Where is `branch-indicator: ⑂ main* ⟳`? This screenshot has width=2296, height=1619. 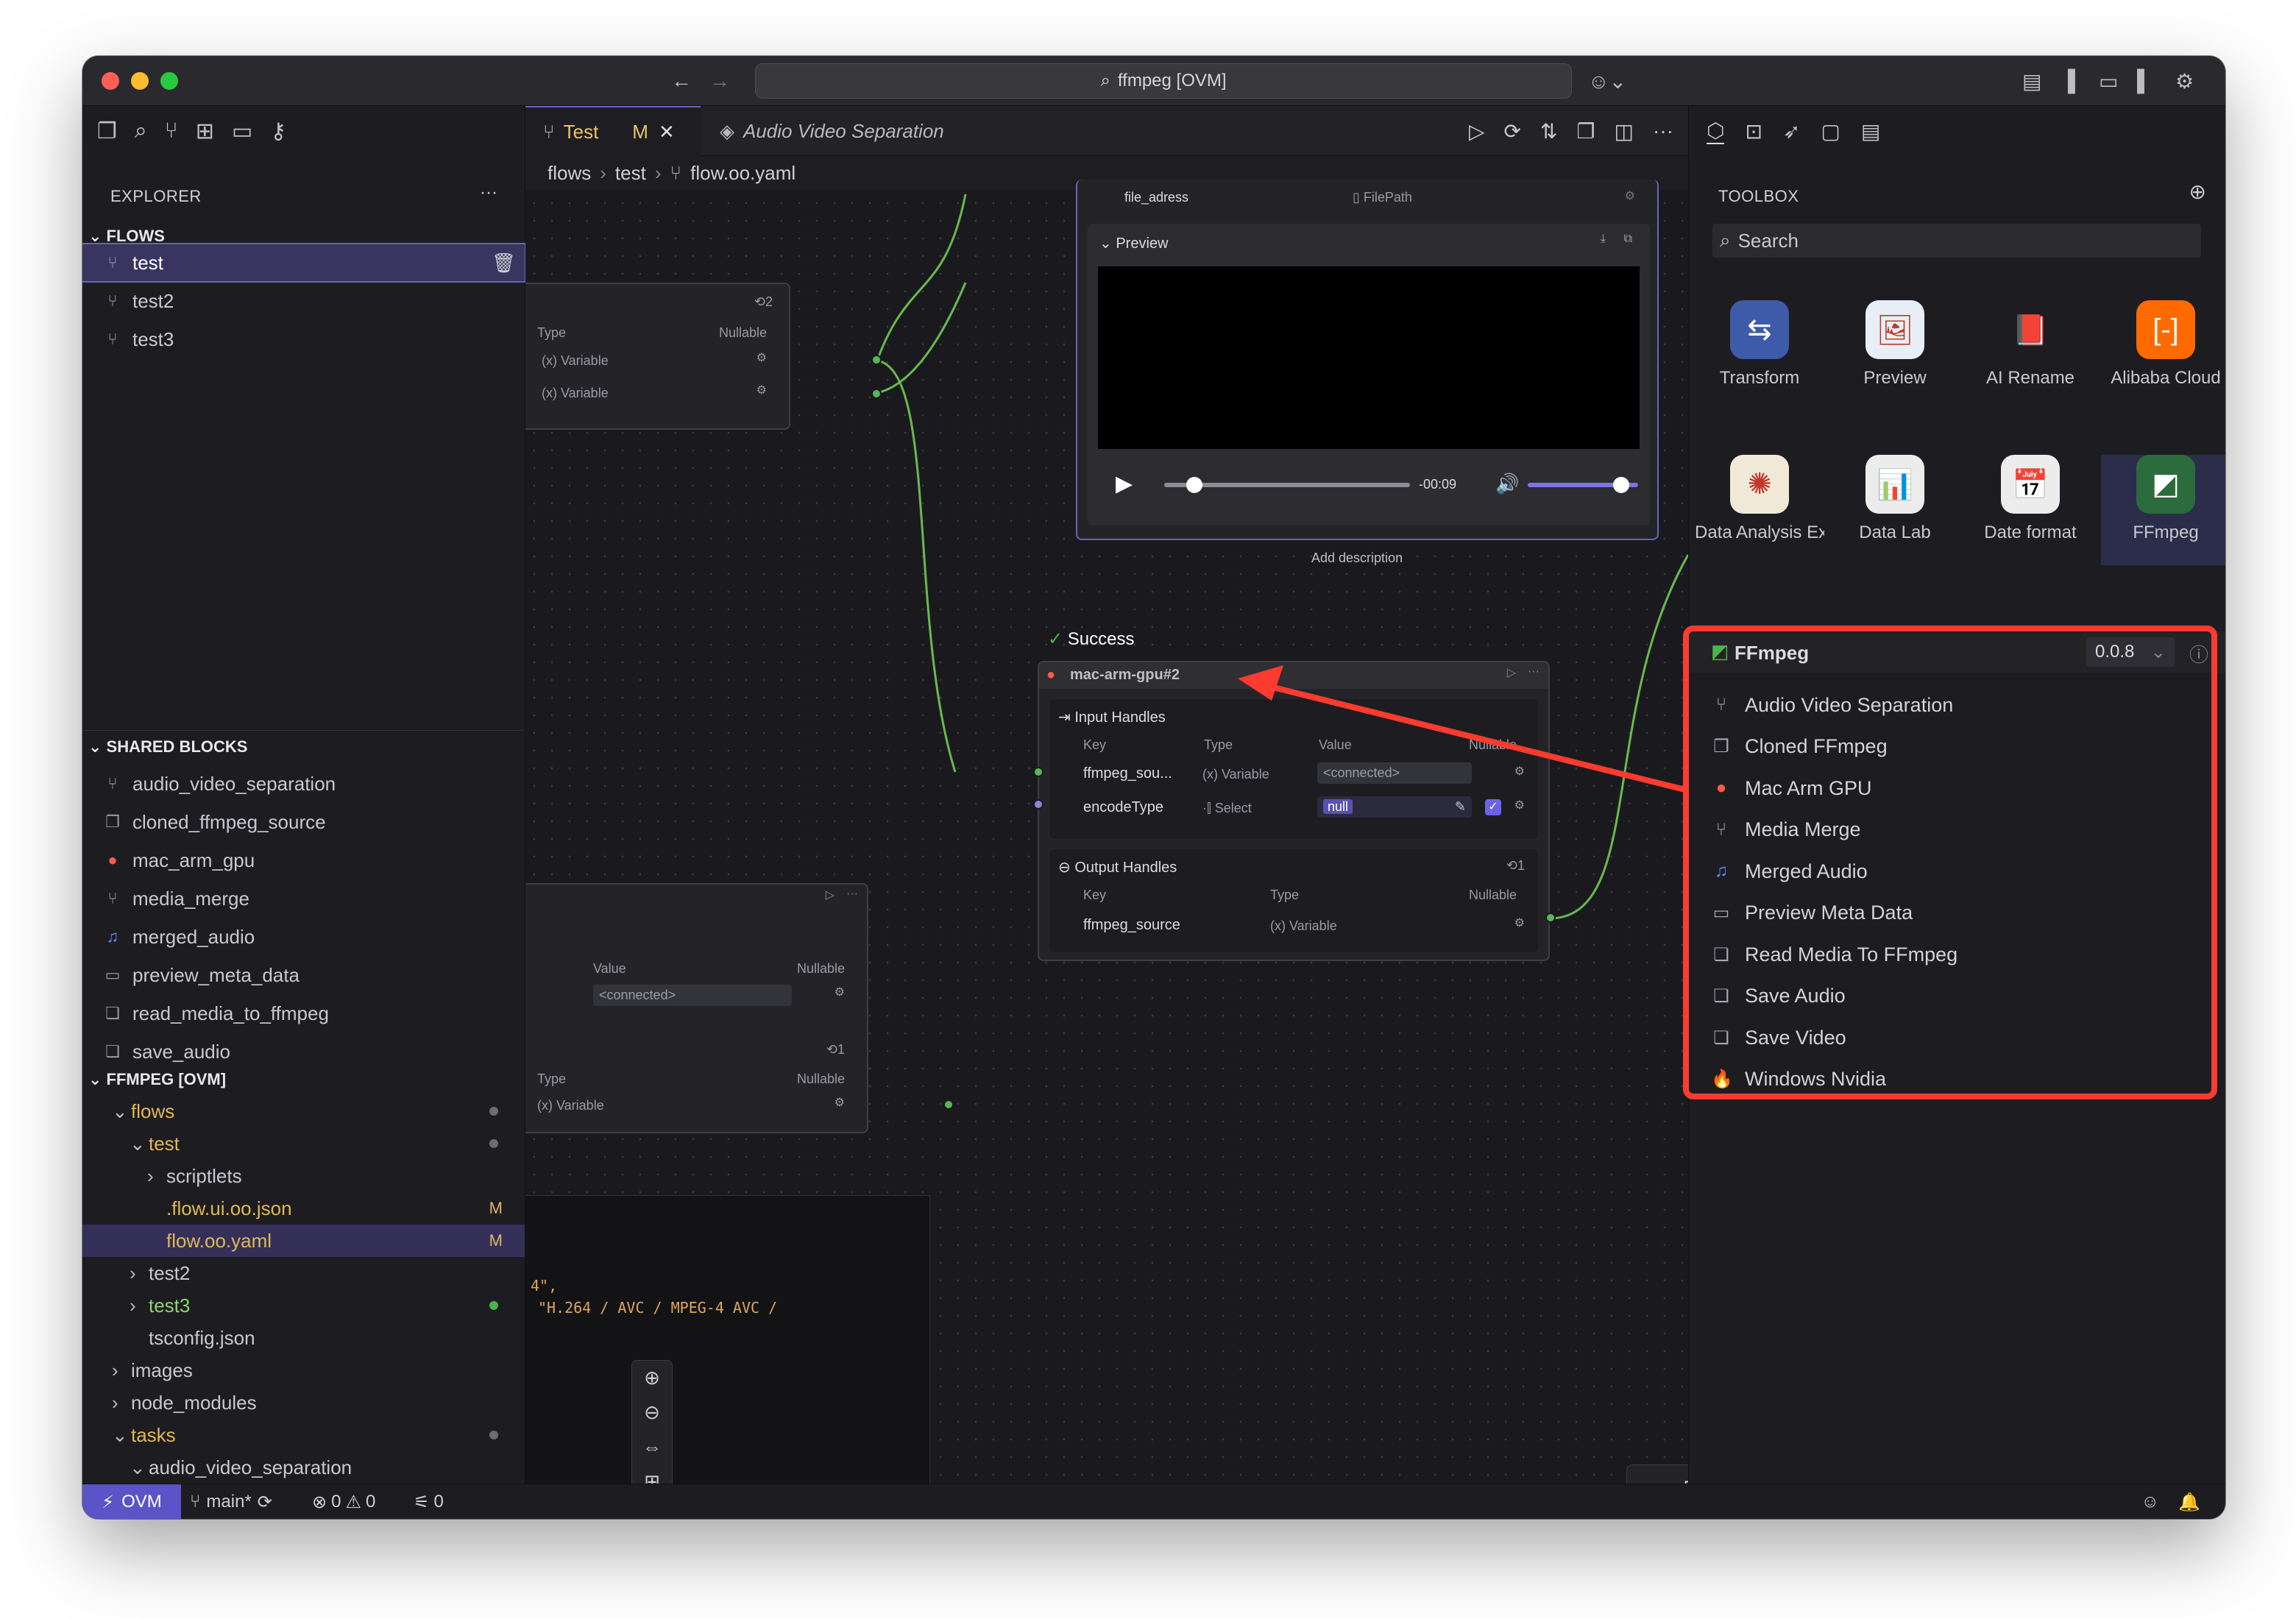 branch-indicator: ⑂ main* ⟳ is located at coordinates (231, 1502).